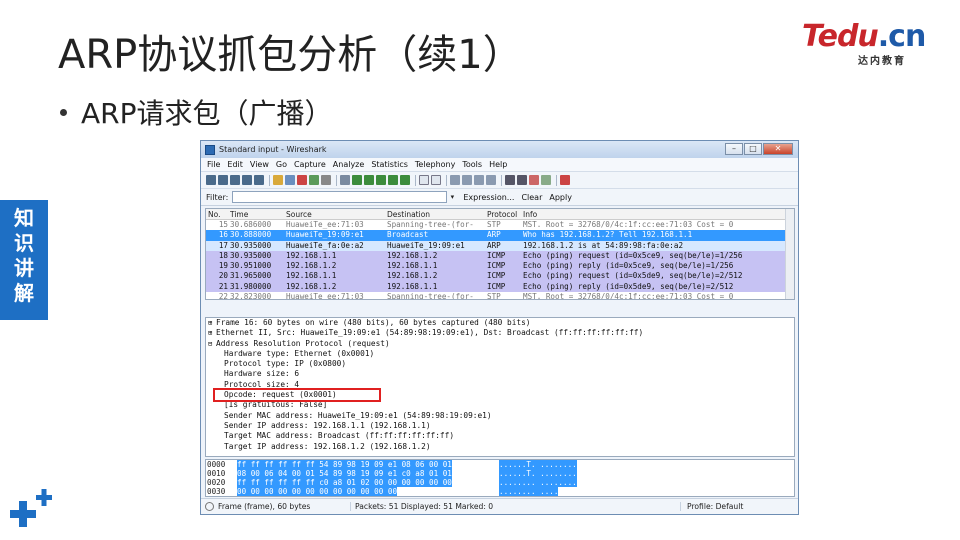 This screenshot has height=540, width=960. Describe the element at coordinates (221, 464) in the screenshot. I see `hex-offset: 0000` at that location.